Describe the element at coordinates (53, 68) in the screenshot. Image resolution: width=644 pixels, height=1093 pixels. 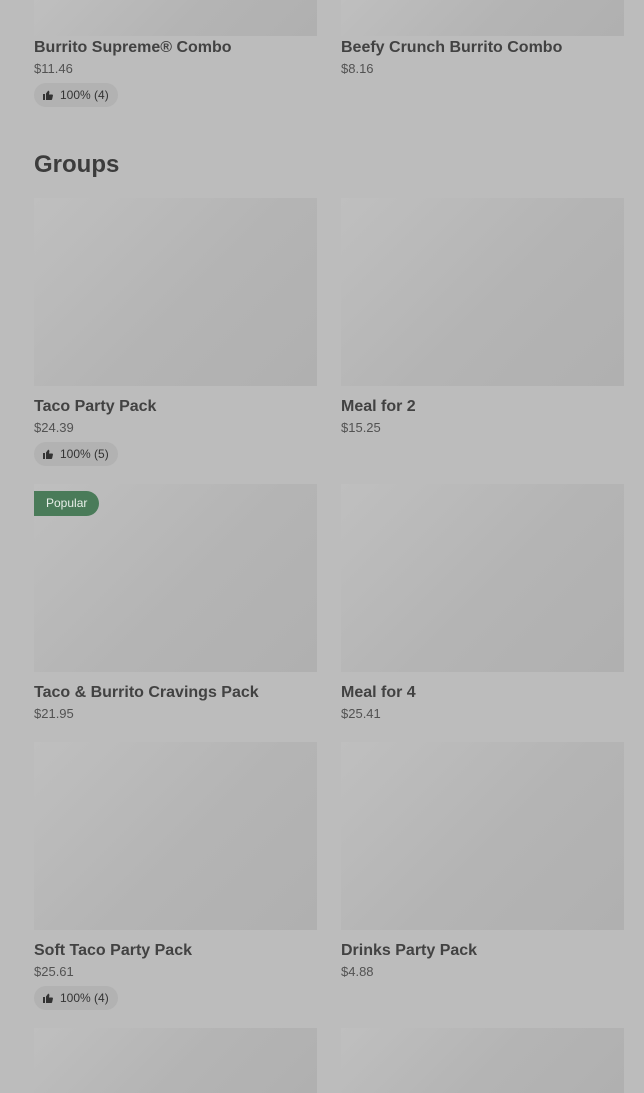
I see `item-price: $11.46` at that location.